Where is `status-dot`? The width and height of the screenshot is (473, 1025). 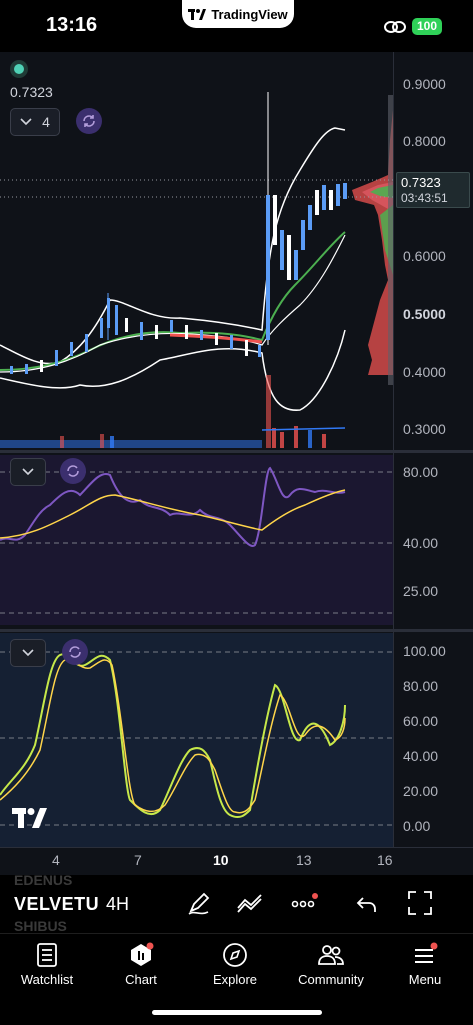 status-dot is located at coordinates (19, 69).